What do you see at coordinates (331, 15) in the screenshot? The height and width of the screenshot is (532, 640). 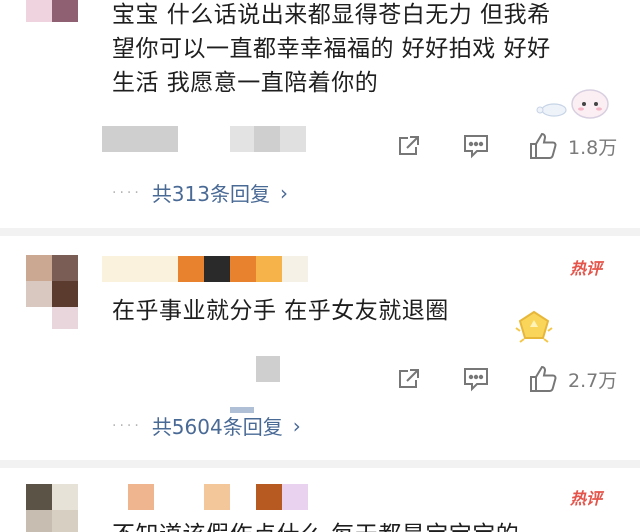 I see `comment-text-line: 宝宝 什么话说出来都显得苍白无力 但我希` at bounding box center [331, 15].